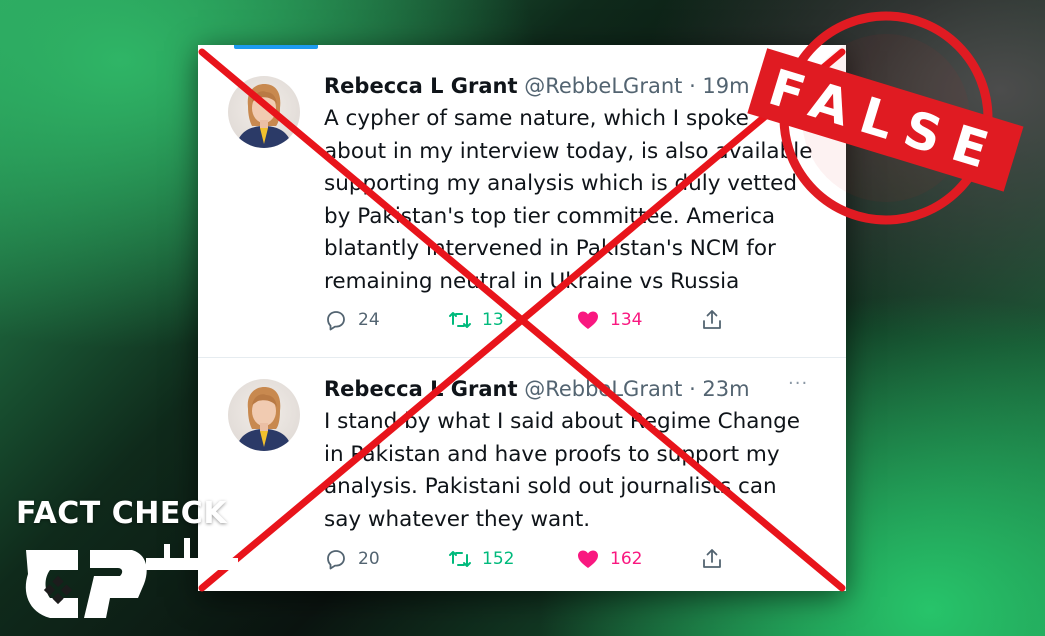  I want to click on tweet-actions: 24 13 134, so click(584, 323).